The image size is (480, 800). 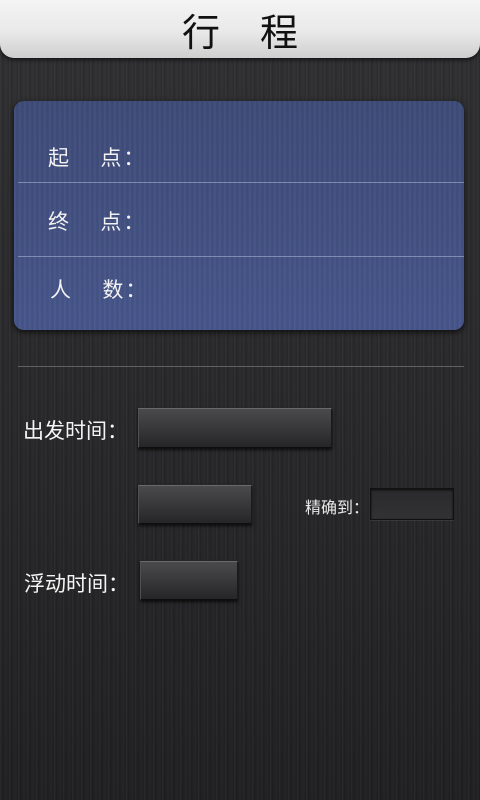 What do you see at coordinates (75, 431) in the screenshot?
I see `departure-time-label: 出发时间：` at bounding box center [75, 431].